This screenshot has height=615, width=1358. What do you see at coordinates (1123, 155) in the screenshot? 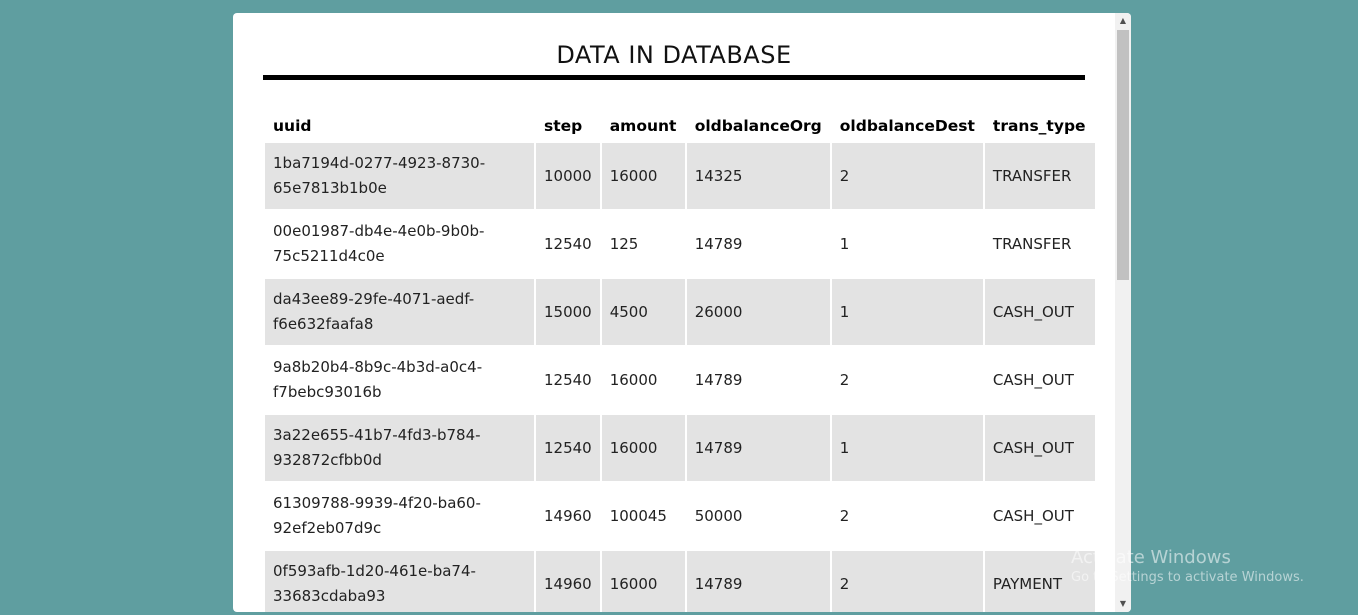
I see `scrollbar-thumb` at bounding box center [1123, 155].